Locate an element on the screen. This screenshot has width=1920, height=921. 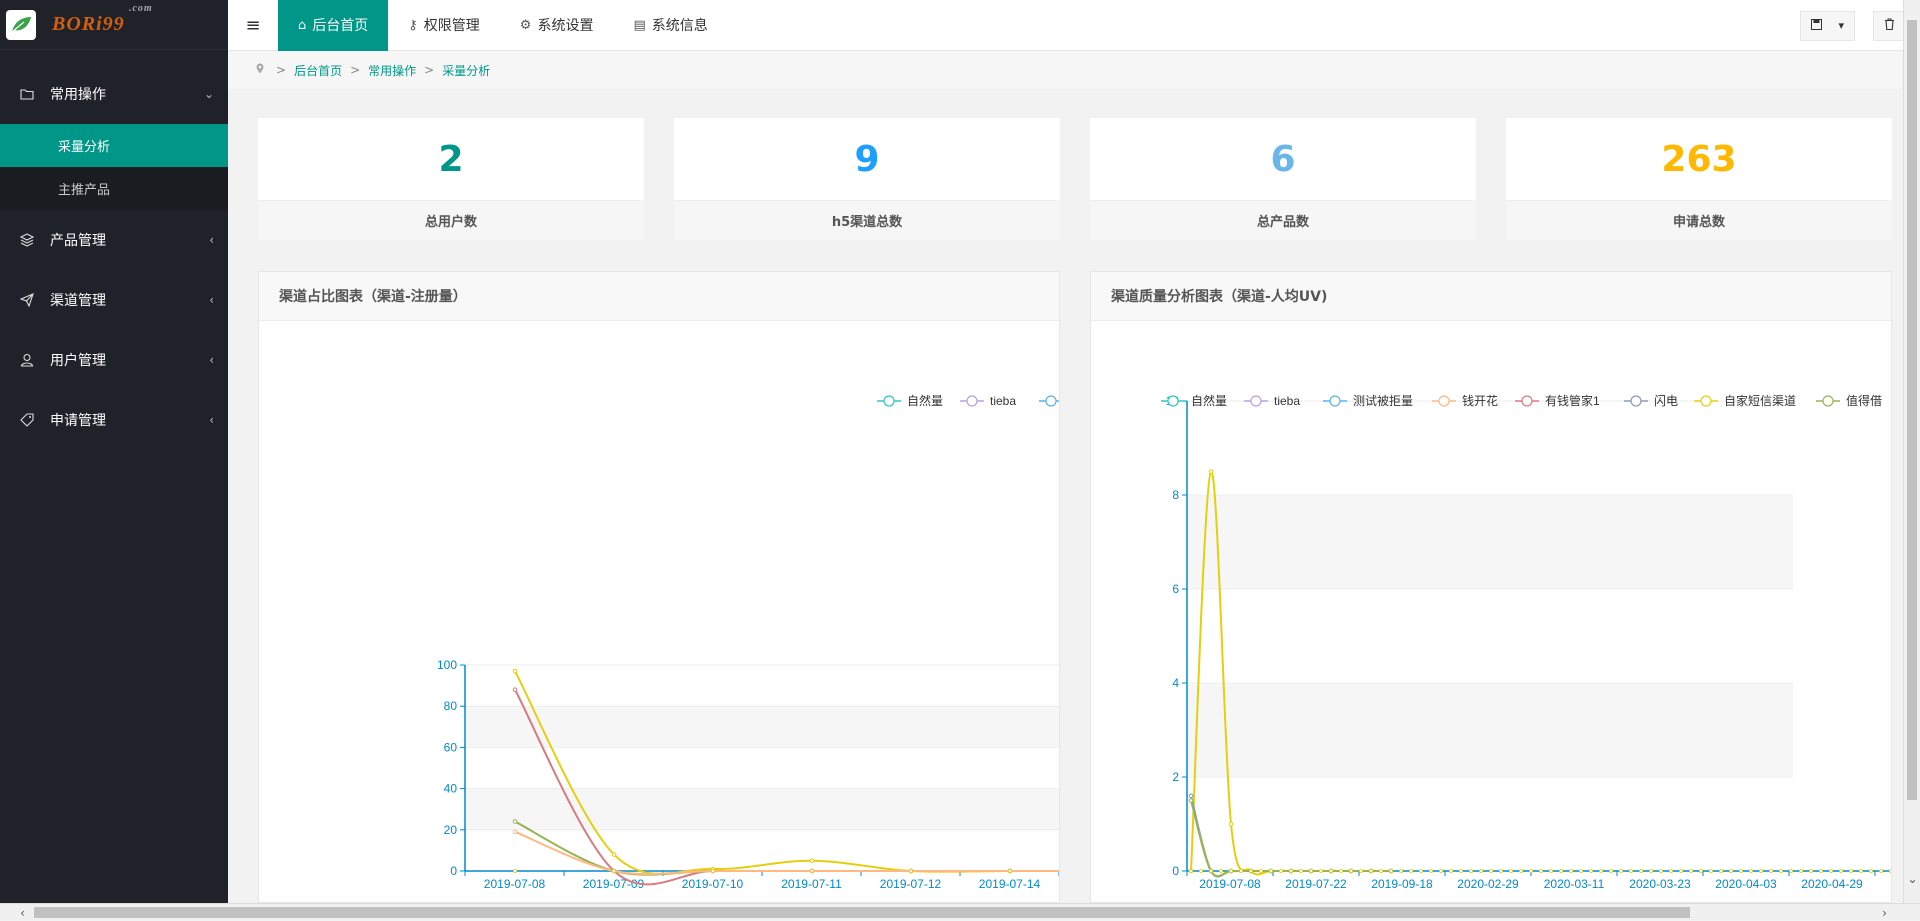
legend-label: tieba is located at coordinates (1287, 401).